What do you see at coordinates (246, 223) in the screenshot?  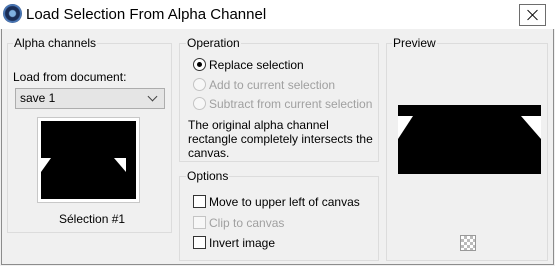 I see `clip-to-canvas-label: Clip to canvas` at bounding box center [246, 223].